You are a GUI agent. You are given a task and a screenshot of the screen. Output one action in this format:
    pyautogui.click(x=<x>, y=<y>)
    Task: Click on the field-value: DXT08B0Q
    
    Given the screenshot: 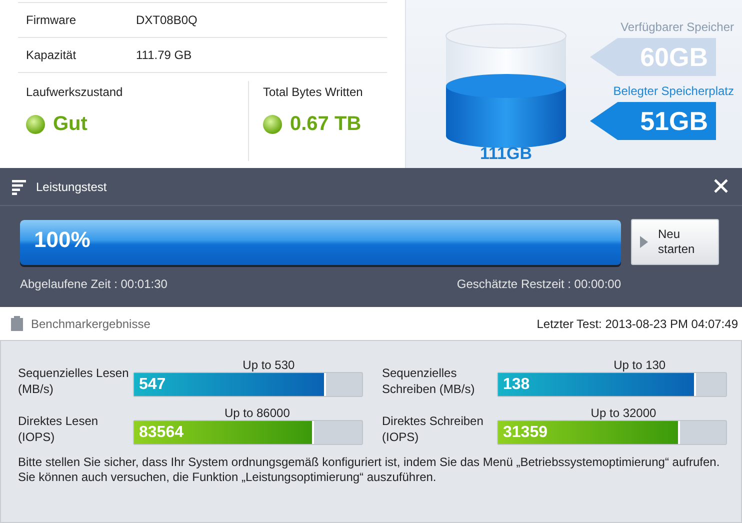 What is the action you would take?
    pyautogui.click(x=167, y=20)
    